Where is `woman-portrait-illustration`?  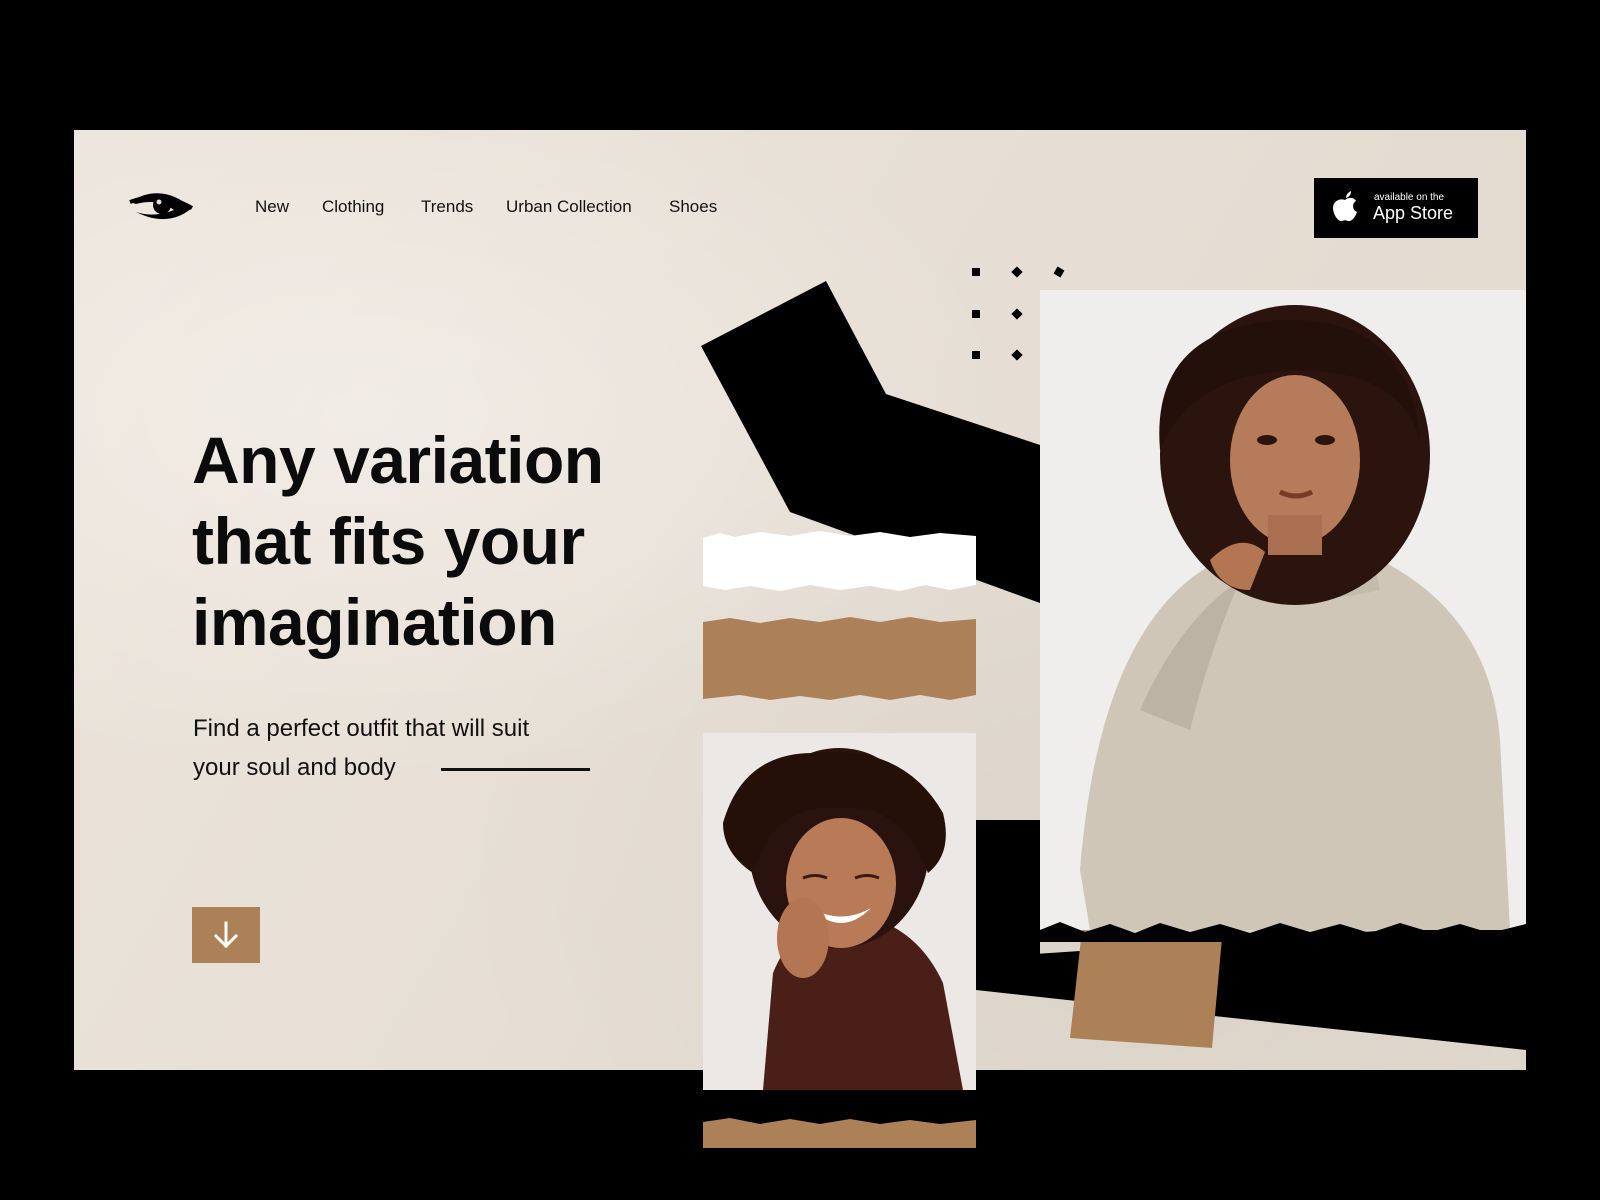
woman-portrait-illustration is located at coordinates (839, 911).